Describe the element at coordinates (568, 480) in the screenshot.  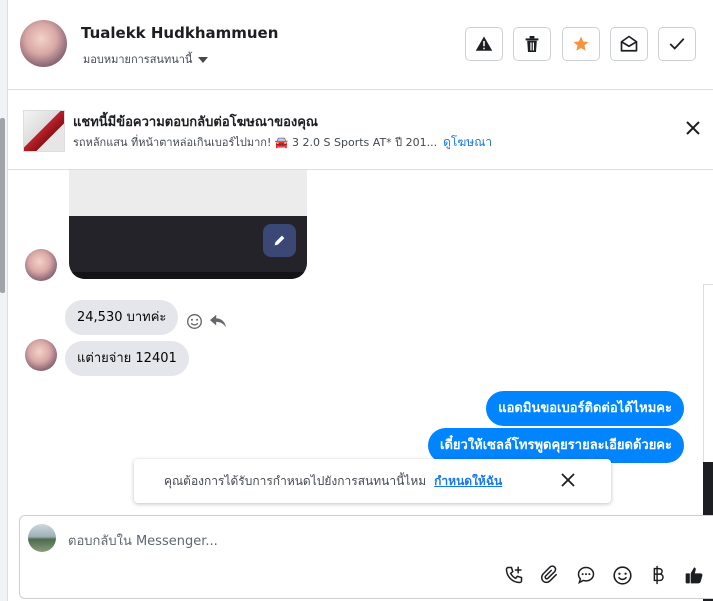
I see `close-prompt-icon` at that location.